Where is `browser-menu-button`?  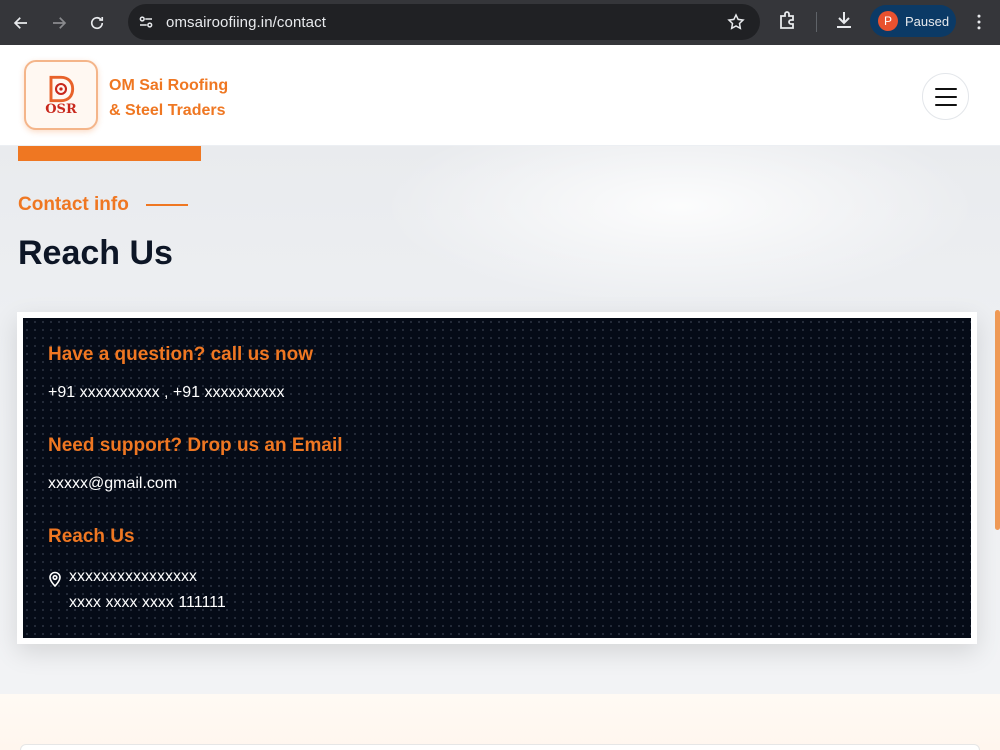
browser-menu-button is located at coordinates (979, 22).